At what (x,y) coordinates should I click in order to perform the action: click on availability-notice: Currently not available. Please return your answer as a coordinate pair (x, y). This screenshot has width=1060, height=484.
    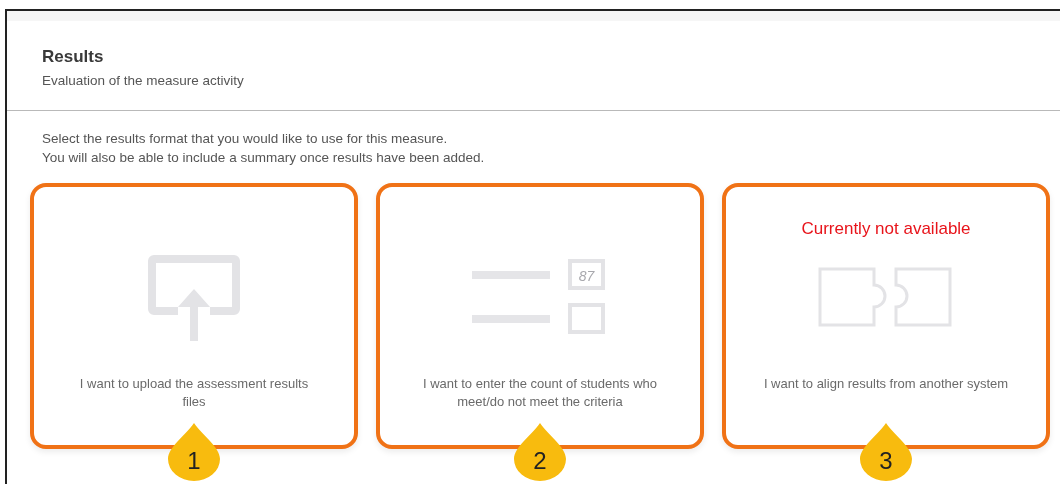
    Looking at the image, I should click on (886, 229).